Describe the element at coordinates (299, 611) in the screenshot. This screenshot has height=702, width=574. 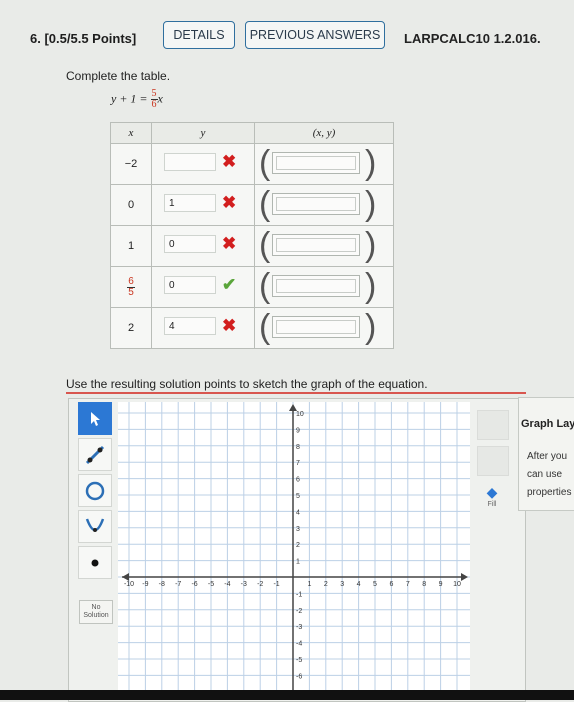
I see `y-tick-label: -2` at that location.